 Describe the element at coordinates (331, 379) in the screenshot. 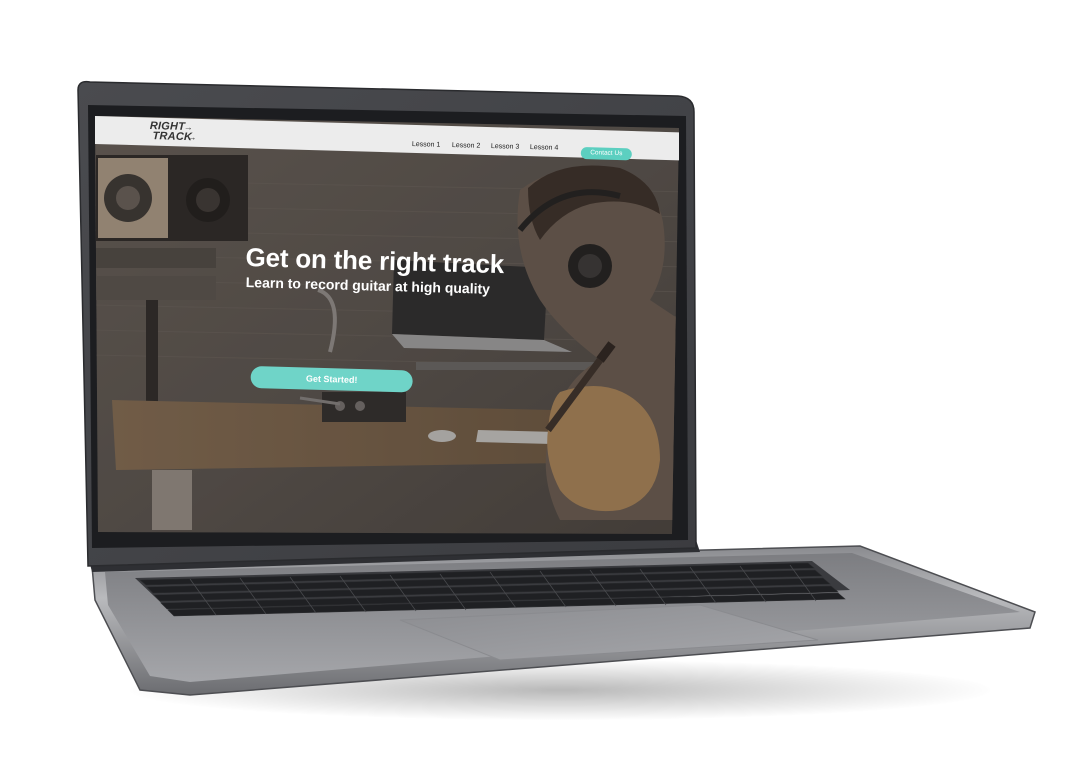

I see `get-started-button: Get Started!` at that location.